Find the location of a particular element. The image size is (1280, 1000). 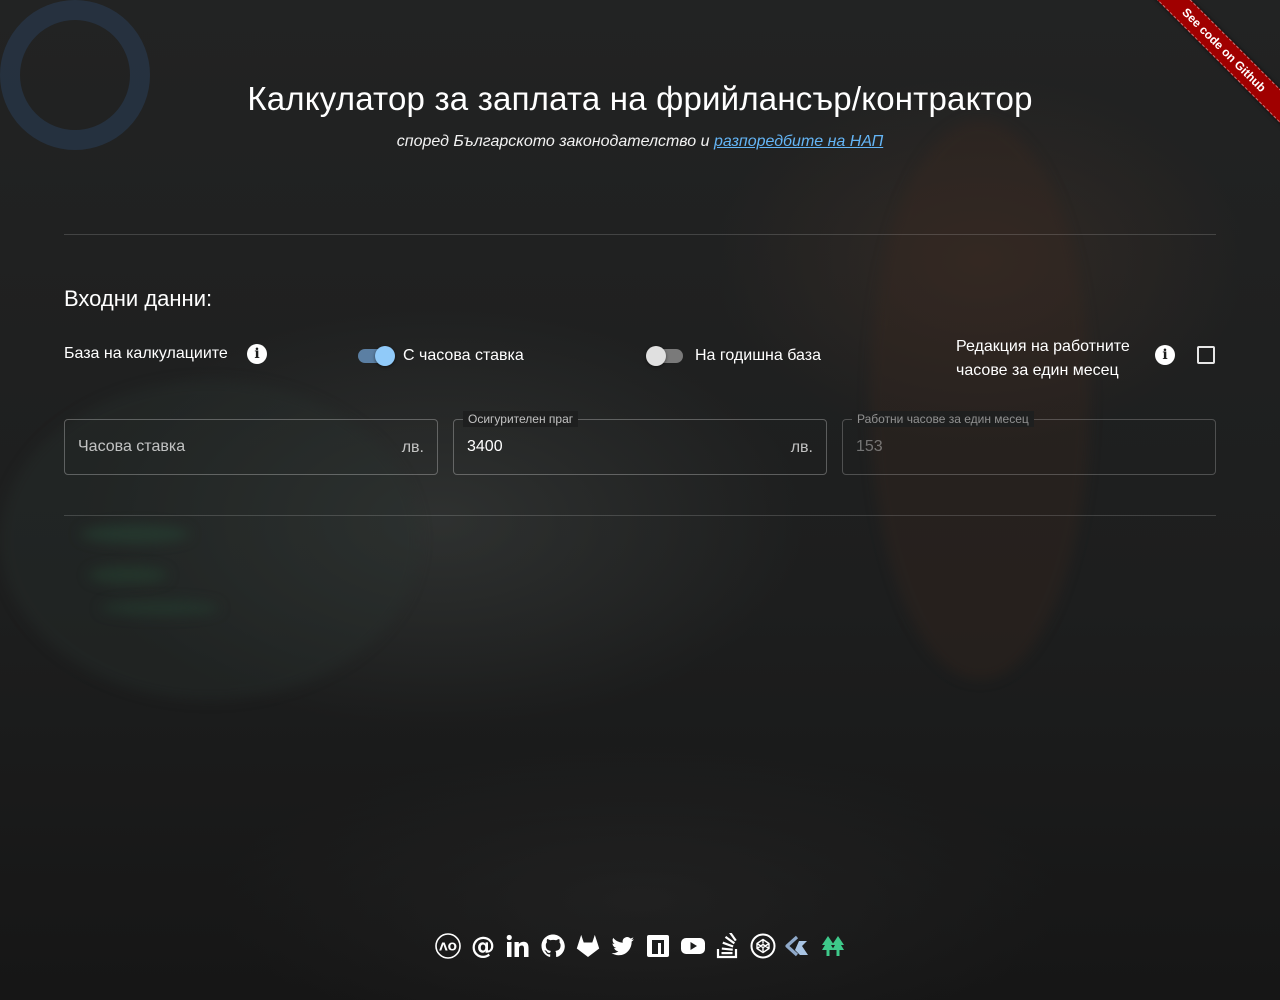

insurance-threshold-value: 3400 is located at coordinates (485, 447).